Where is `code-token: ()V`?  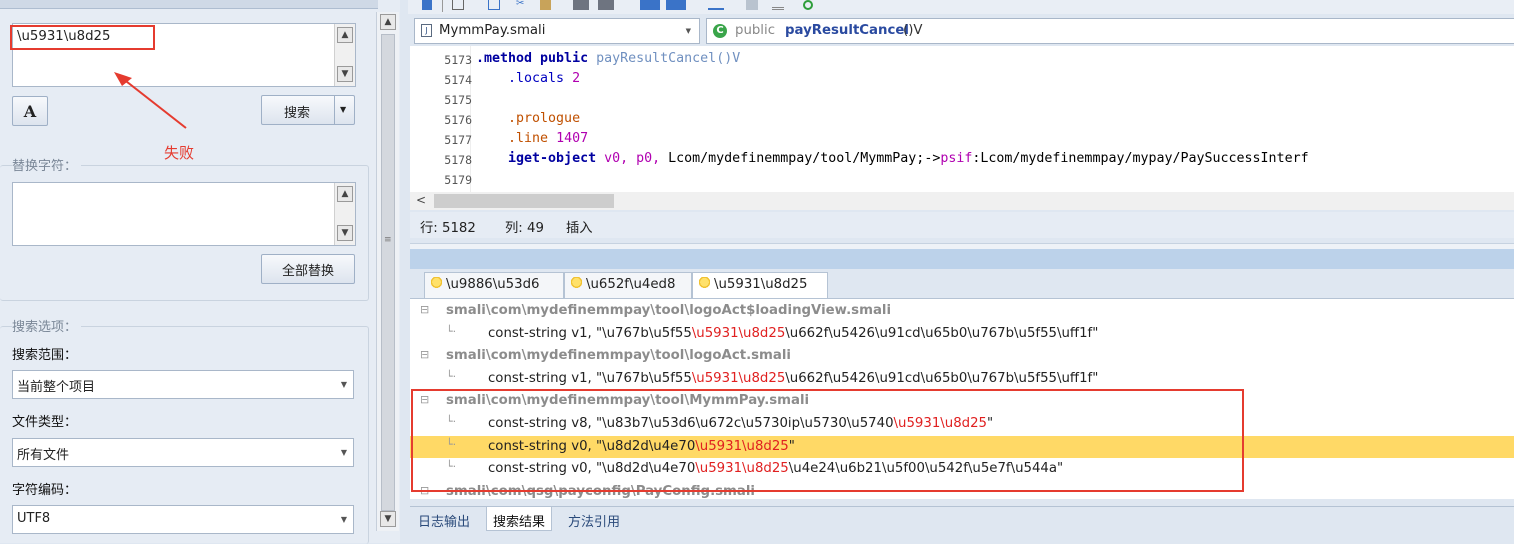 code-token: ()V is located at coordinates (728, 58).